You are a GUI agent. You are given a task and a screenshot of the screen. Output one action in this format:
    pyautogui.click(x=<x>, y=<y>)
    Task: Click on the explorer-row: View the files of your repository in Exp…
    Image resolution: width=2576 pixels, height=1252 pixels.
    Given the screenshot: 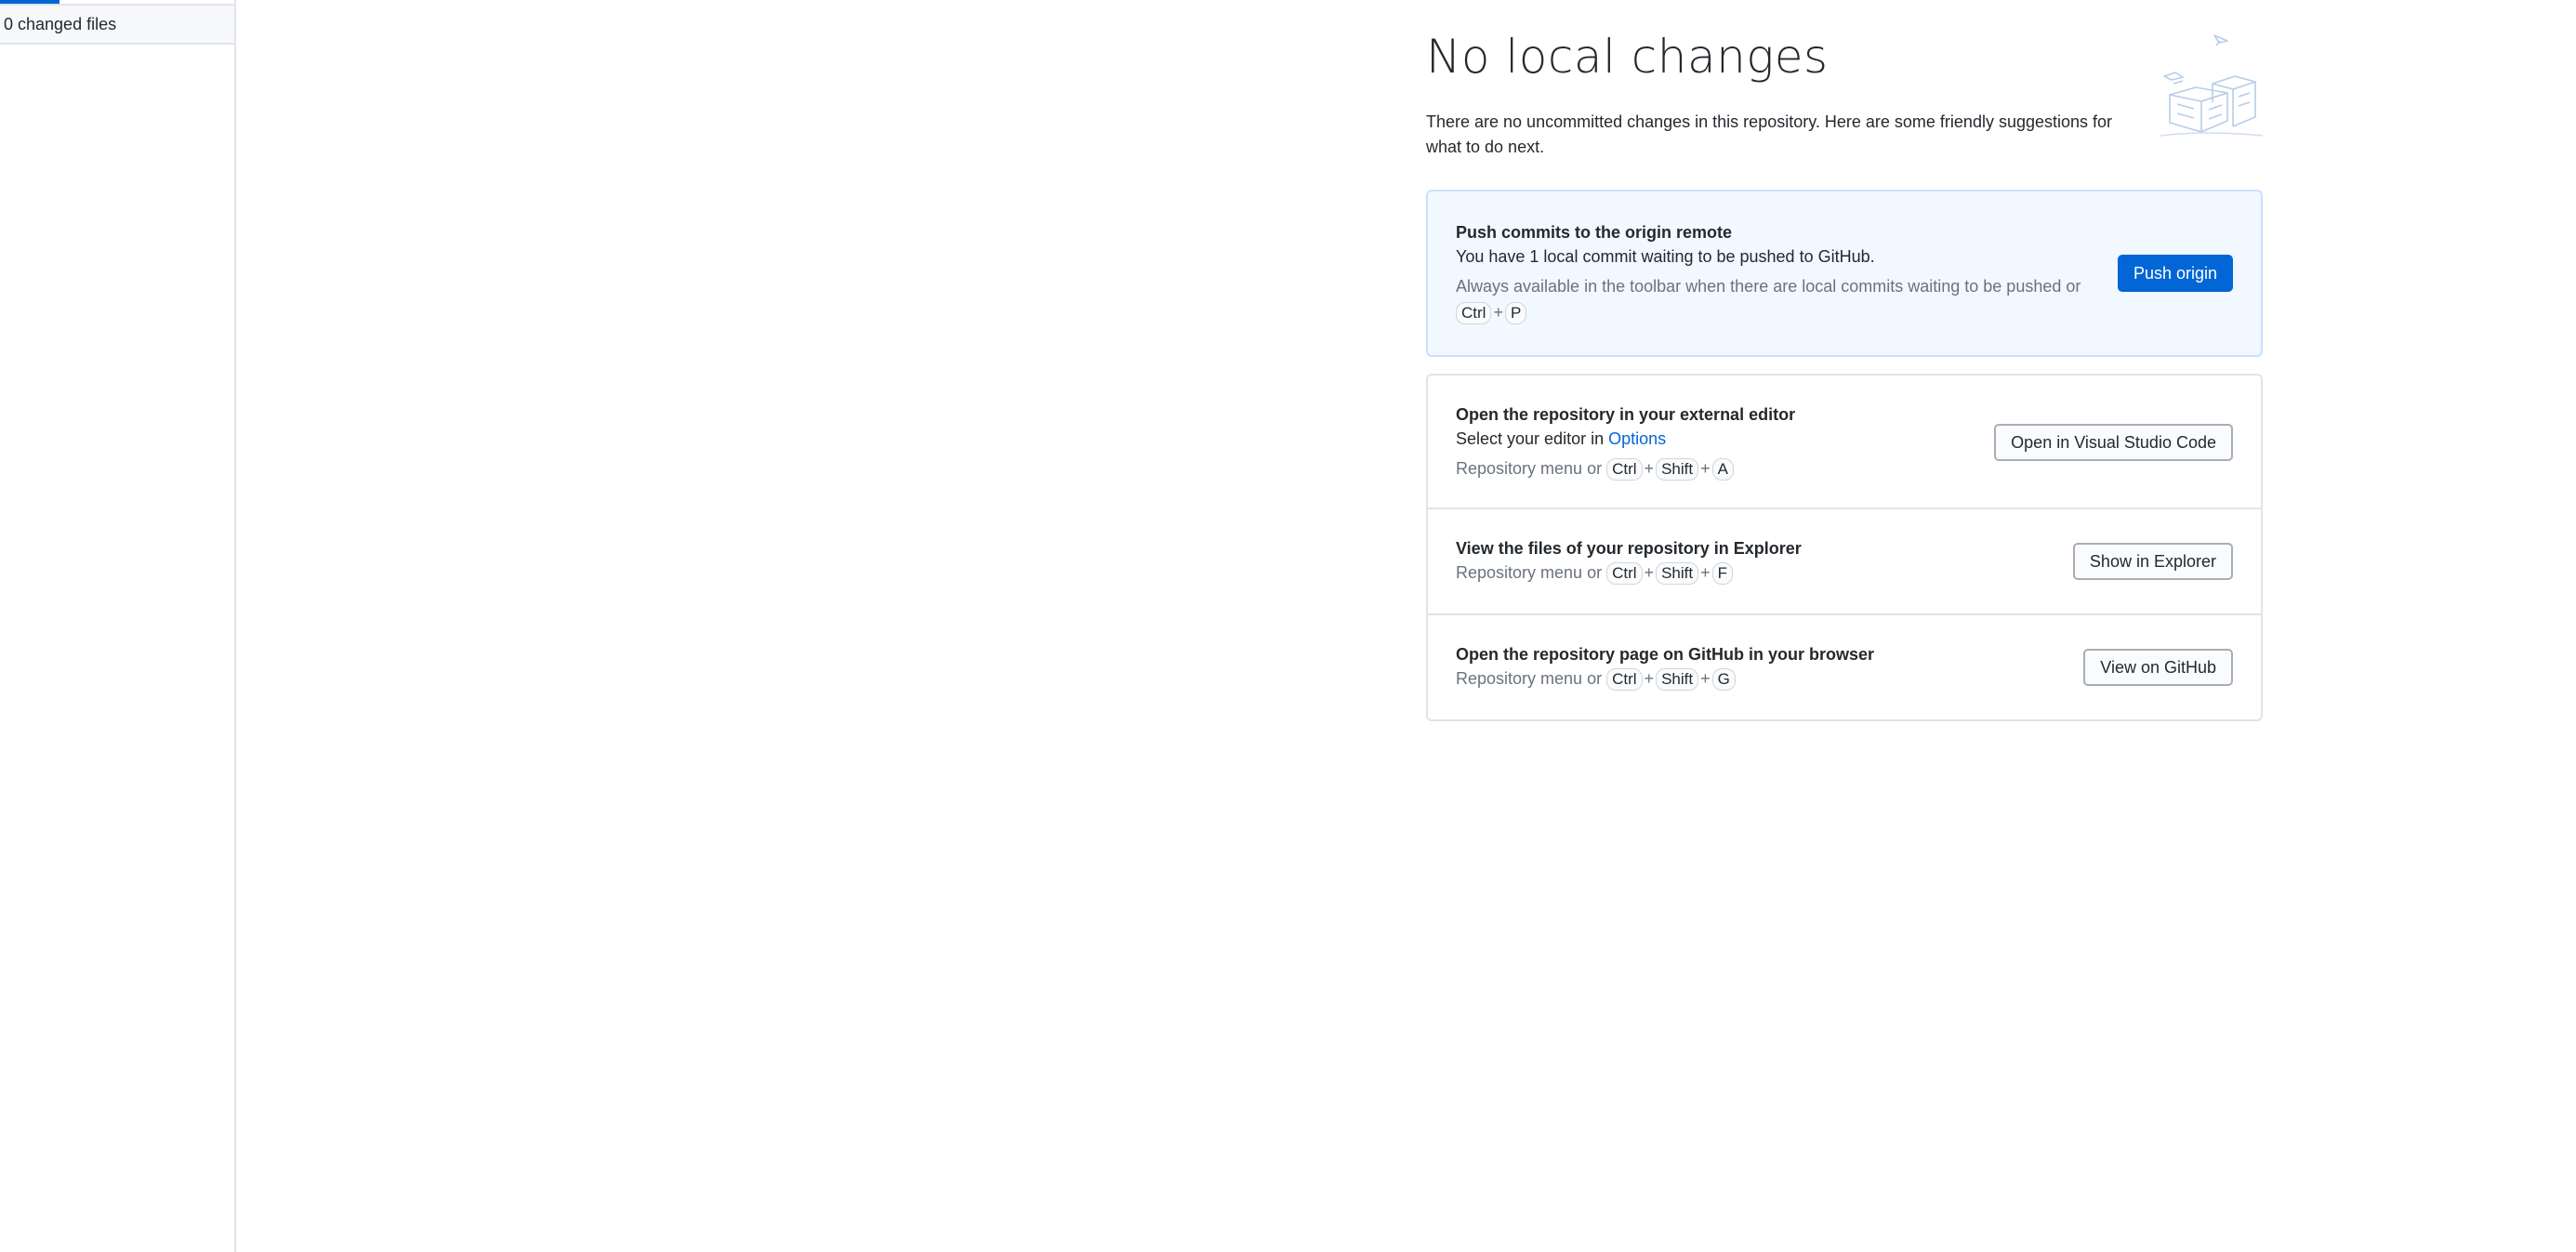 What is the action you would take?
    pyautogui.click(x=1844, y=562)
    